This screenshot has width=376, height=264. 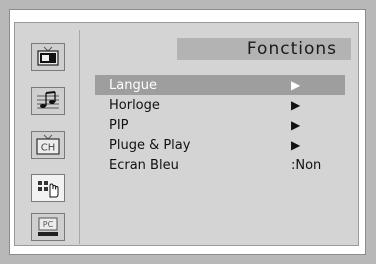 I want to click on menu-title: Fonctions, so click(x=264, y=49).